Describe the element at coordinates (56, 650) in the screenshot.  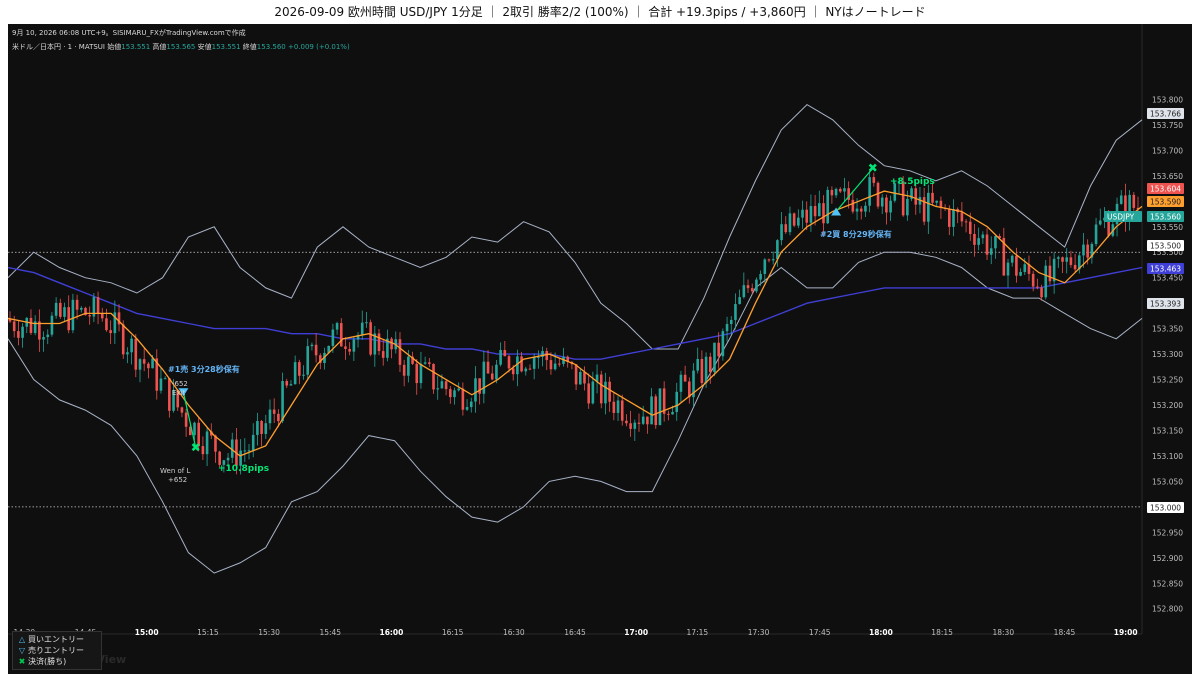
I see `legend-label: 売りエントリー` at that location.